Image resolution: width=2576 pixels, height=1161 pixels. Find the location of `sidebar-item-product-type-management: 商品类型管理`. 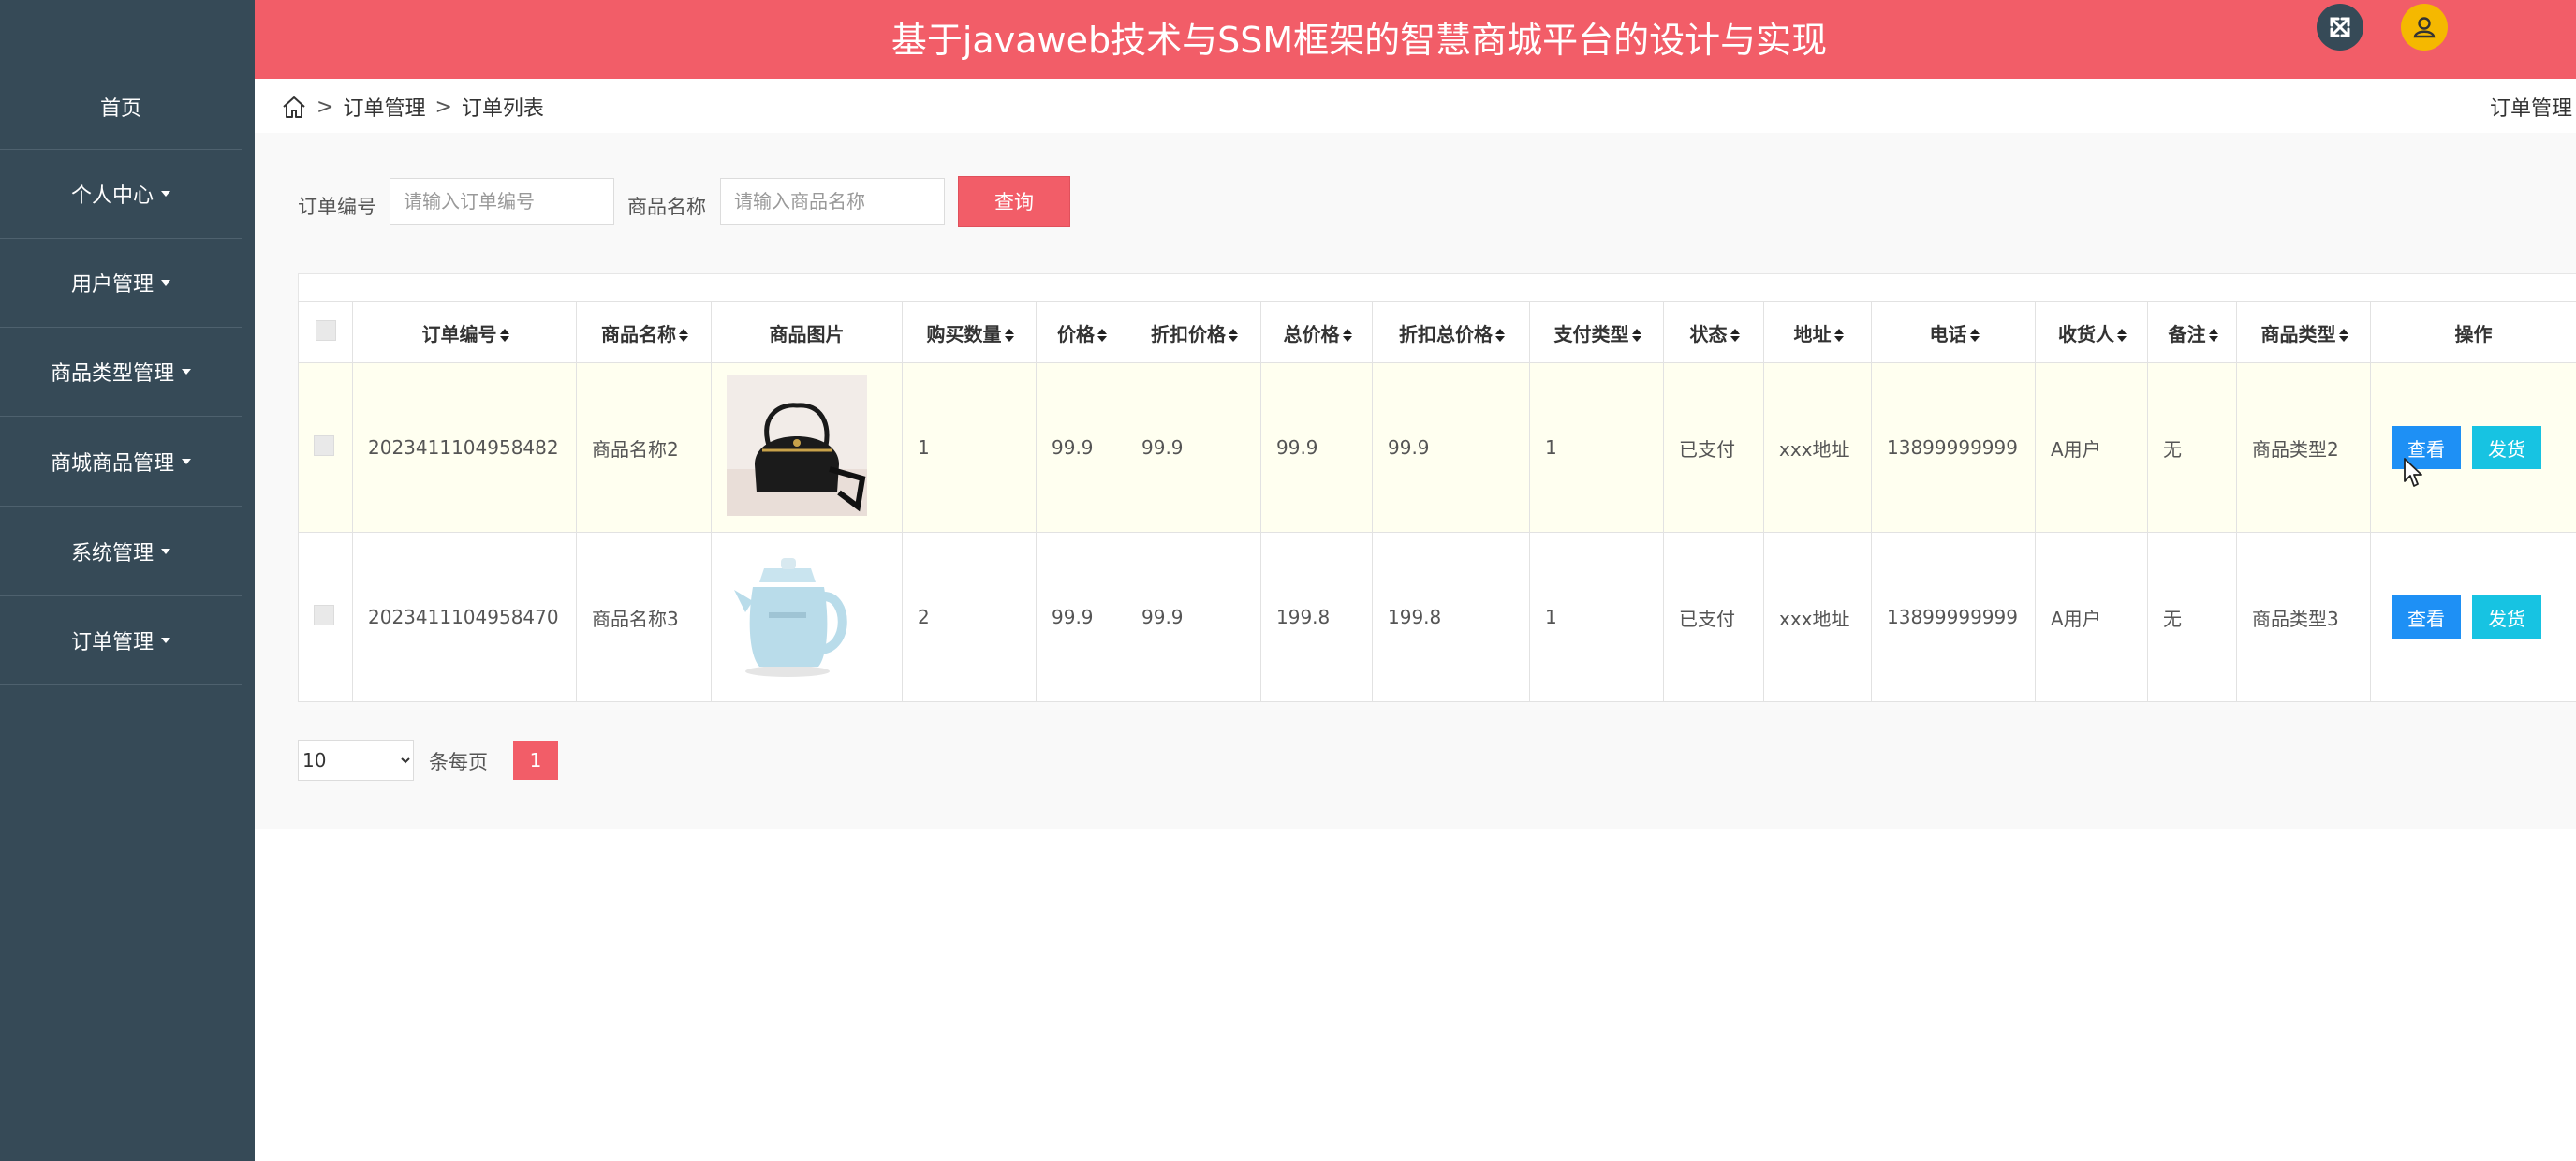

sidebar-item-product-type-management: 商品类型管理 is located at coordinates (121, 372).